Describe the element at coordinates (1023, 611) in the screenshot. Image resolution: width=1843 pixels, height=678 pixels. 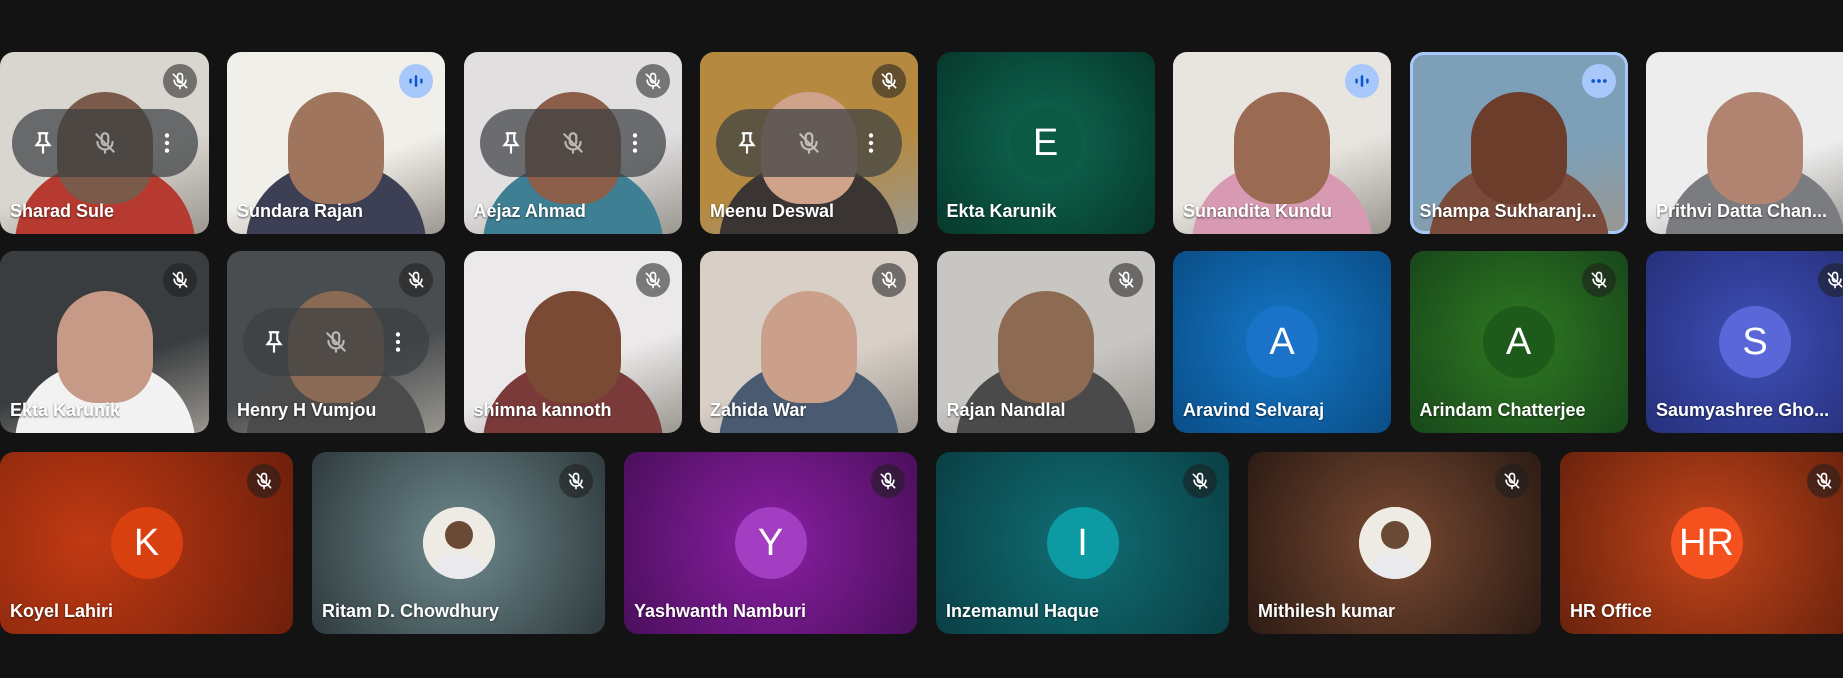
I see `participant-name: Inzemamul Haque` at that location.